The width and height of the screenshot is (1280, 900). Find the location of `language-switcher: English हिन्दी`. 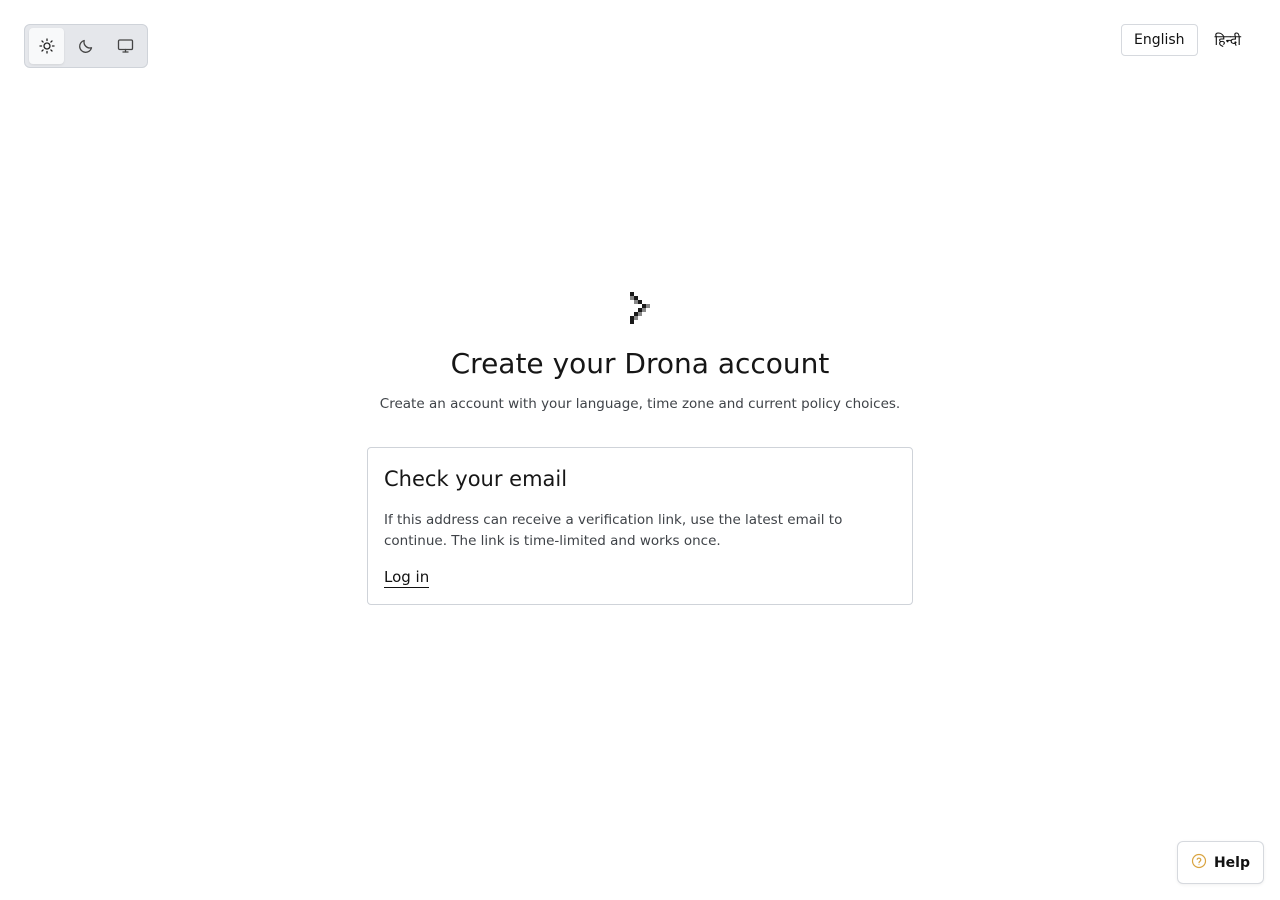

language-switcher: English हिन्दी is located at coordinates (1187, 40).